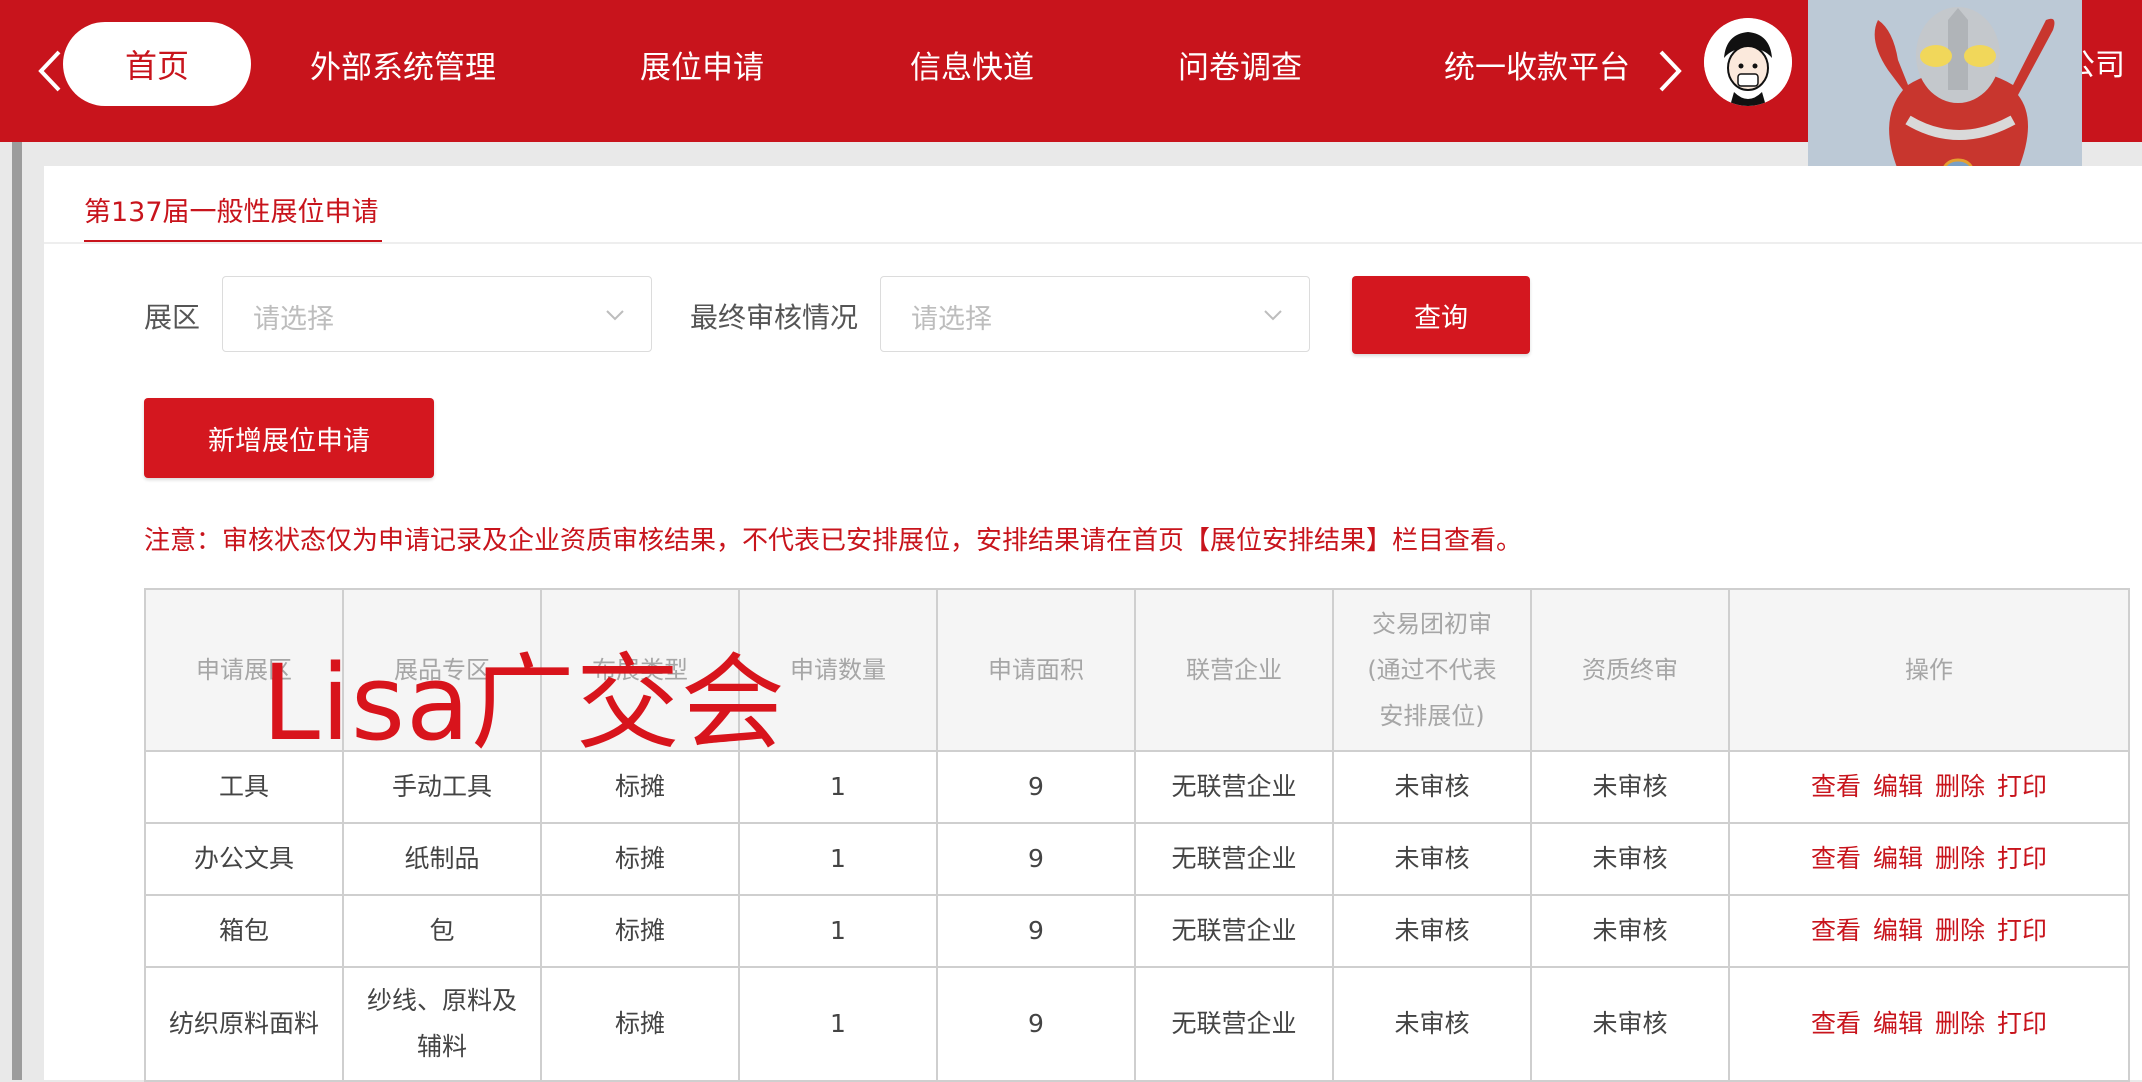  I want to click on review-select: 请选择, so click(1095, 314).